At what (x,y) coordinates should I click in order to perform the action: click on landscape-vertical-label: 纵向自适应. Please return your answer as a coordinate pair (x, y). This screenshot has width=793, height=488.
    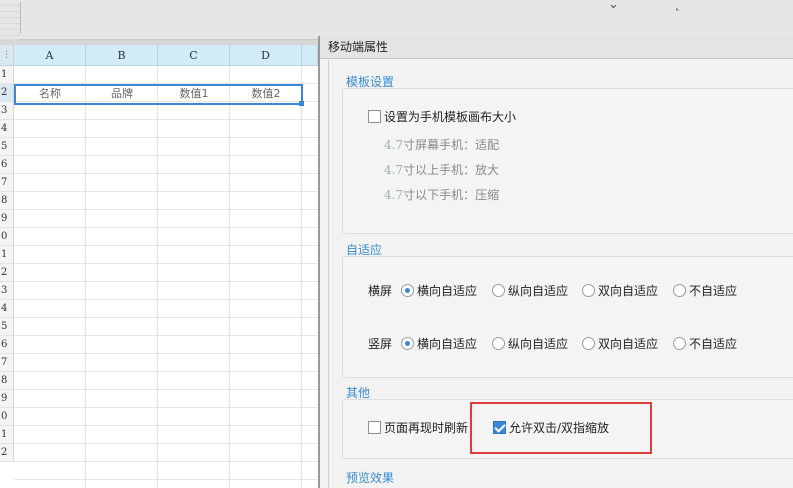
    Looking at the image, I should click on (538, 290).